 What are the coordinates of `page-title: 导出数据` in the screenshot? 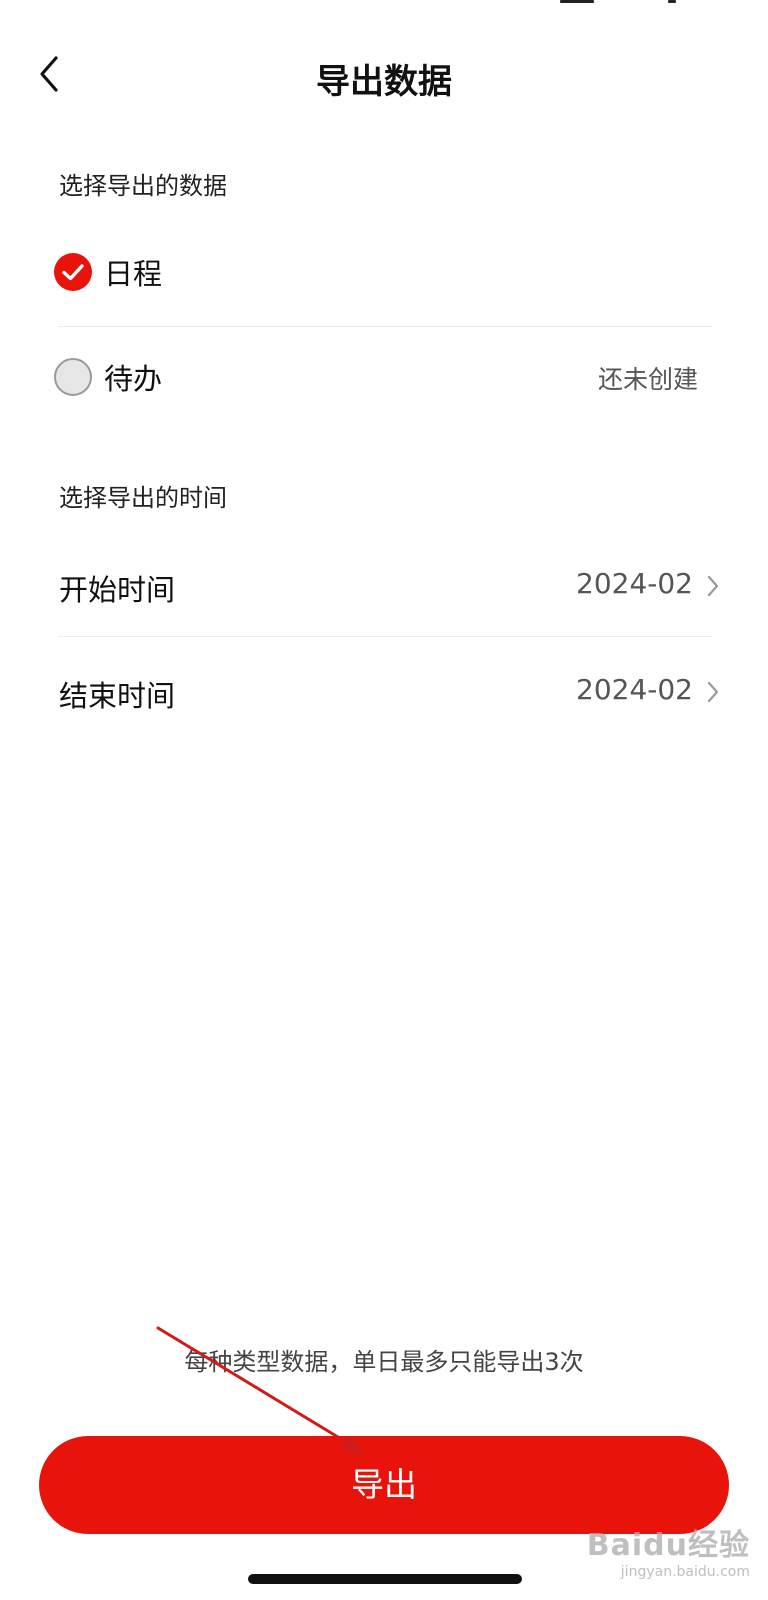 It's located at (384, 82).